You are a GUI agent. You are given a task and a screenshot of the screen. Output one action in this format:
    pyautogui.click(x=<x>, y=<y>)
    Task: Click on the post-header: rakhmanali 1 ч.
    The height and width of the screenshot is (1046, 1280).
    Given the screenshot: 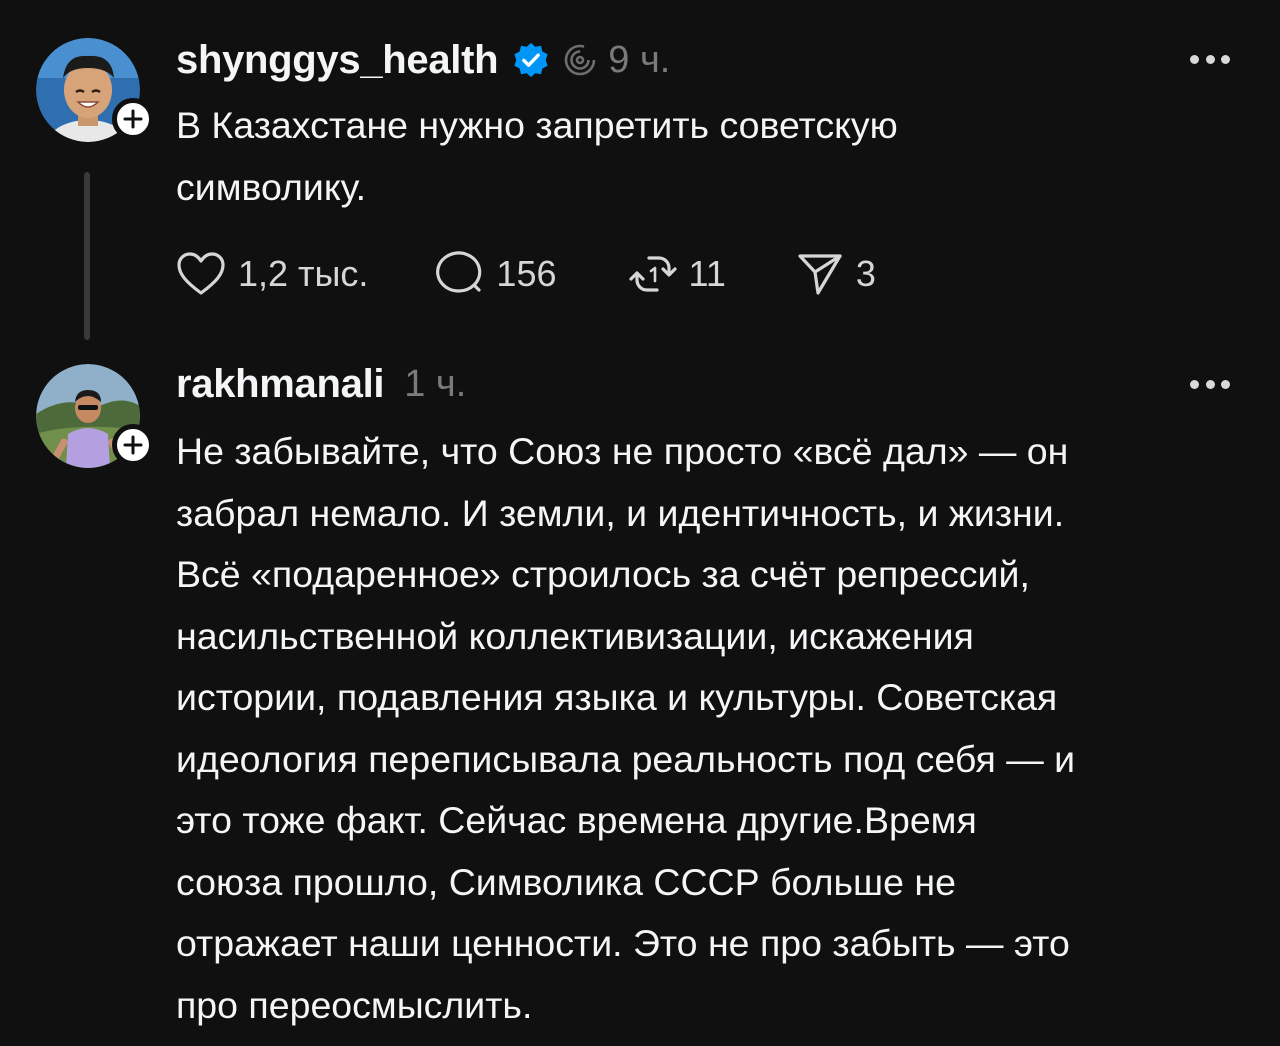 What is the action you would take?
    pyautogui.click(x=321, y=384)
    